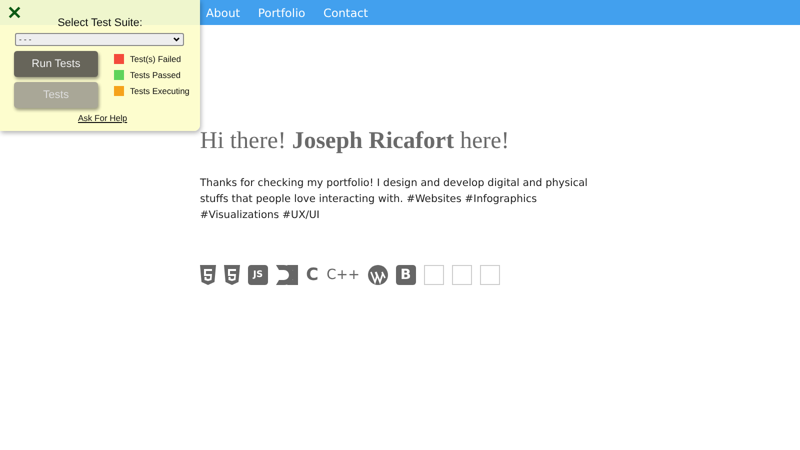  What do you see at coordinates (312, 275) in the screenshot?
I see `logo-letter-icon: C` at bounding box center [312, 275].